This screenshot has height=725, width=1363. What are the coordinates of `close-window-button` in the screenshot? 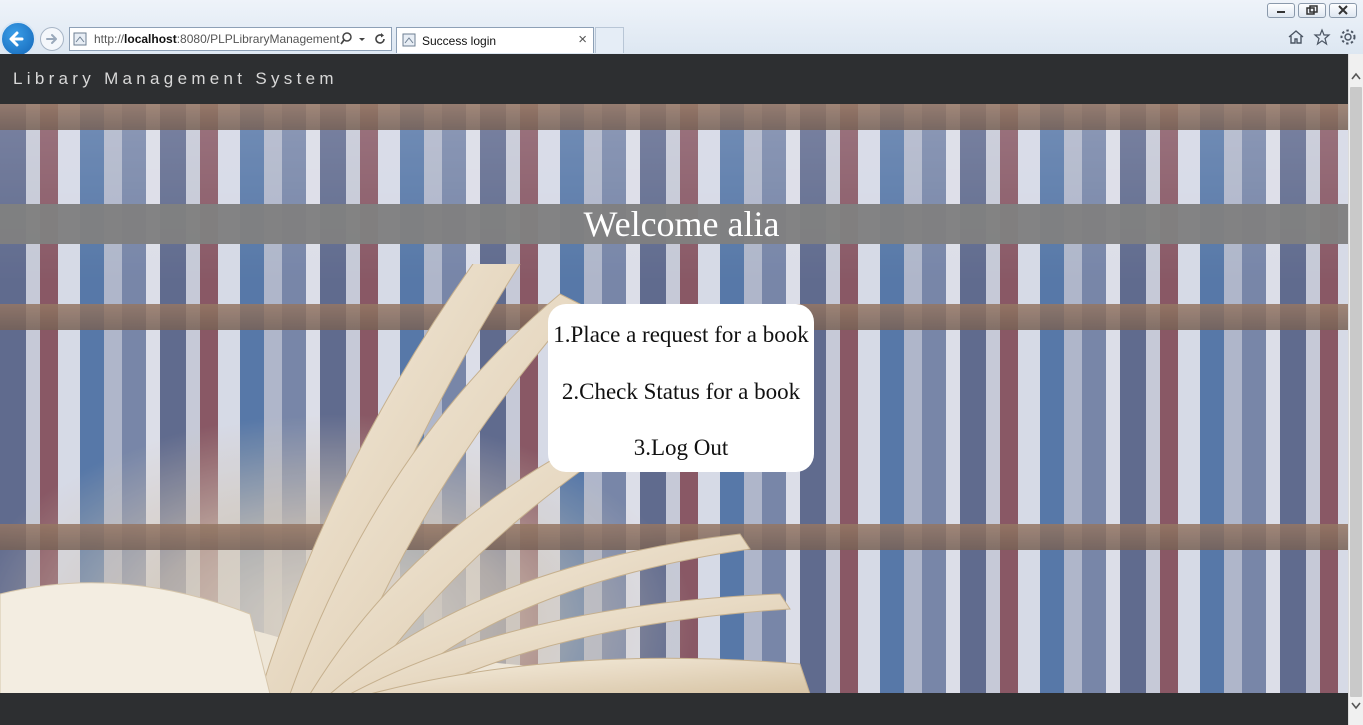 It's located at (1343, 10).